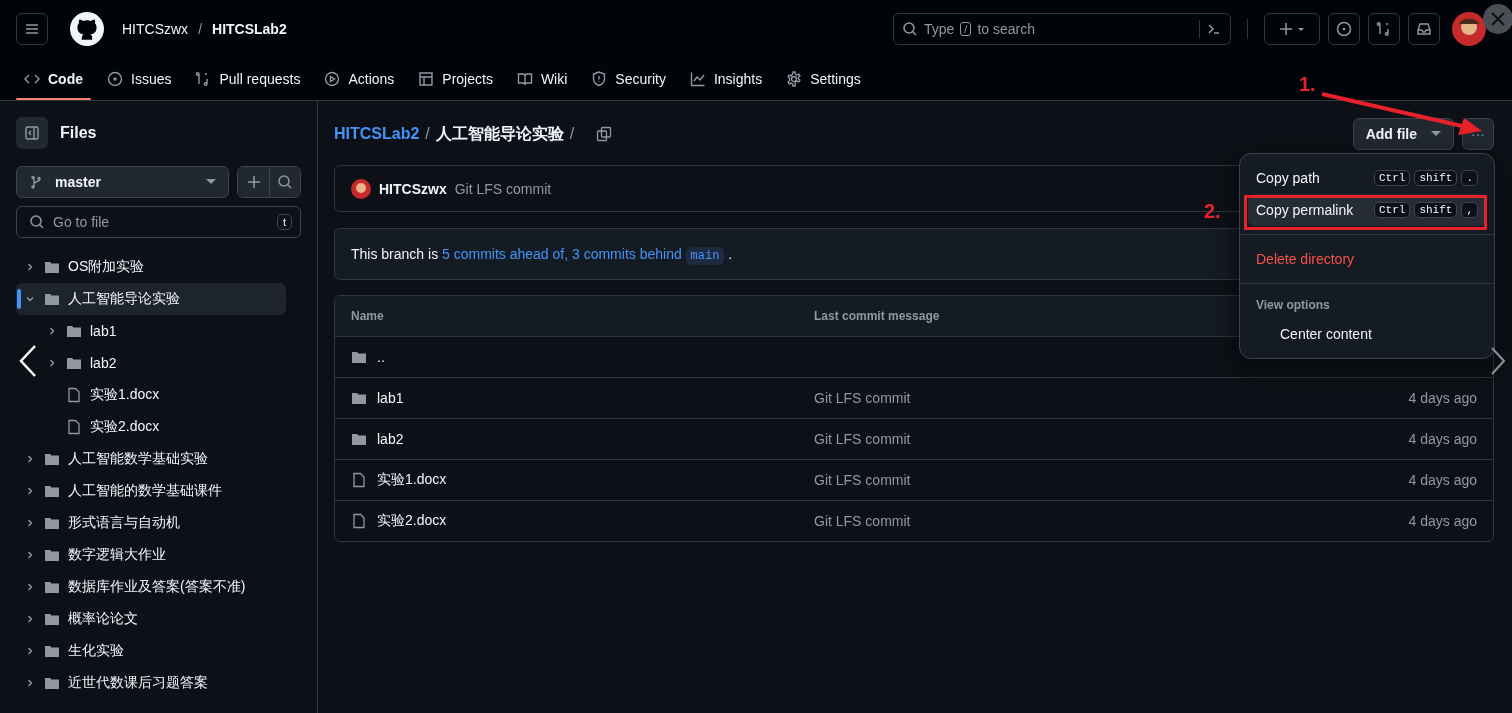  I want to click on panel-title: Files, so click(78, 133).